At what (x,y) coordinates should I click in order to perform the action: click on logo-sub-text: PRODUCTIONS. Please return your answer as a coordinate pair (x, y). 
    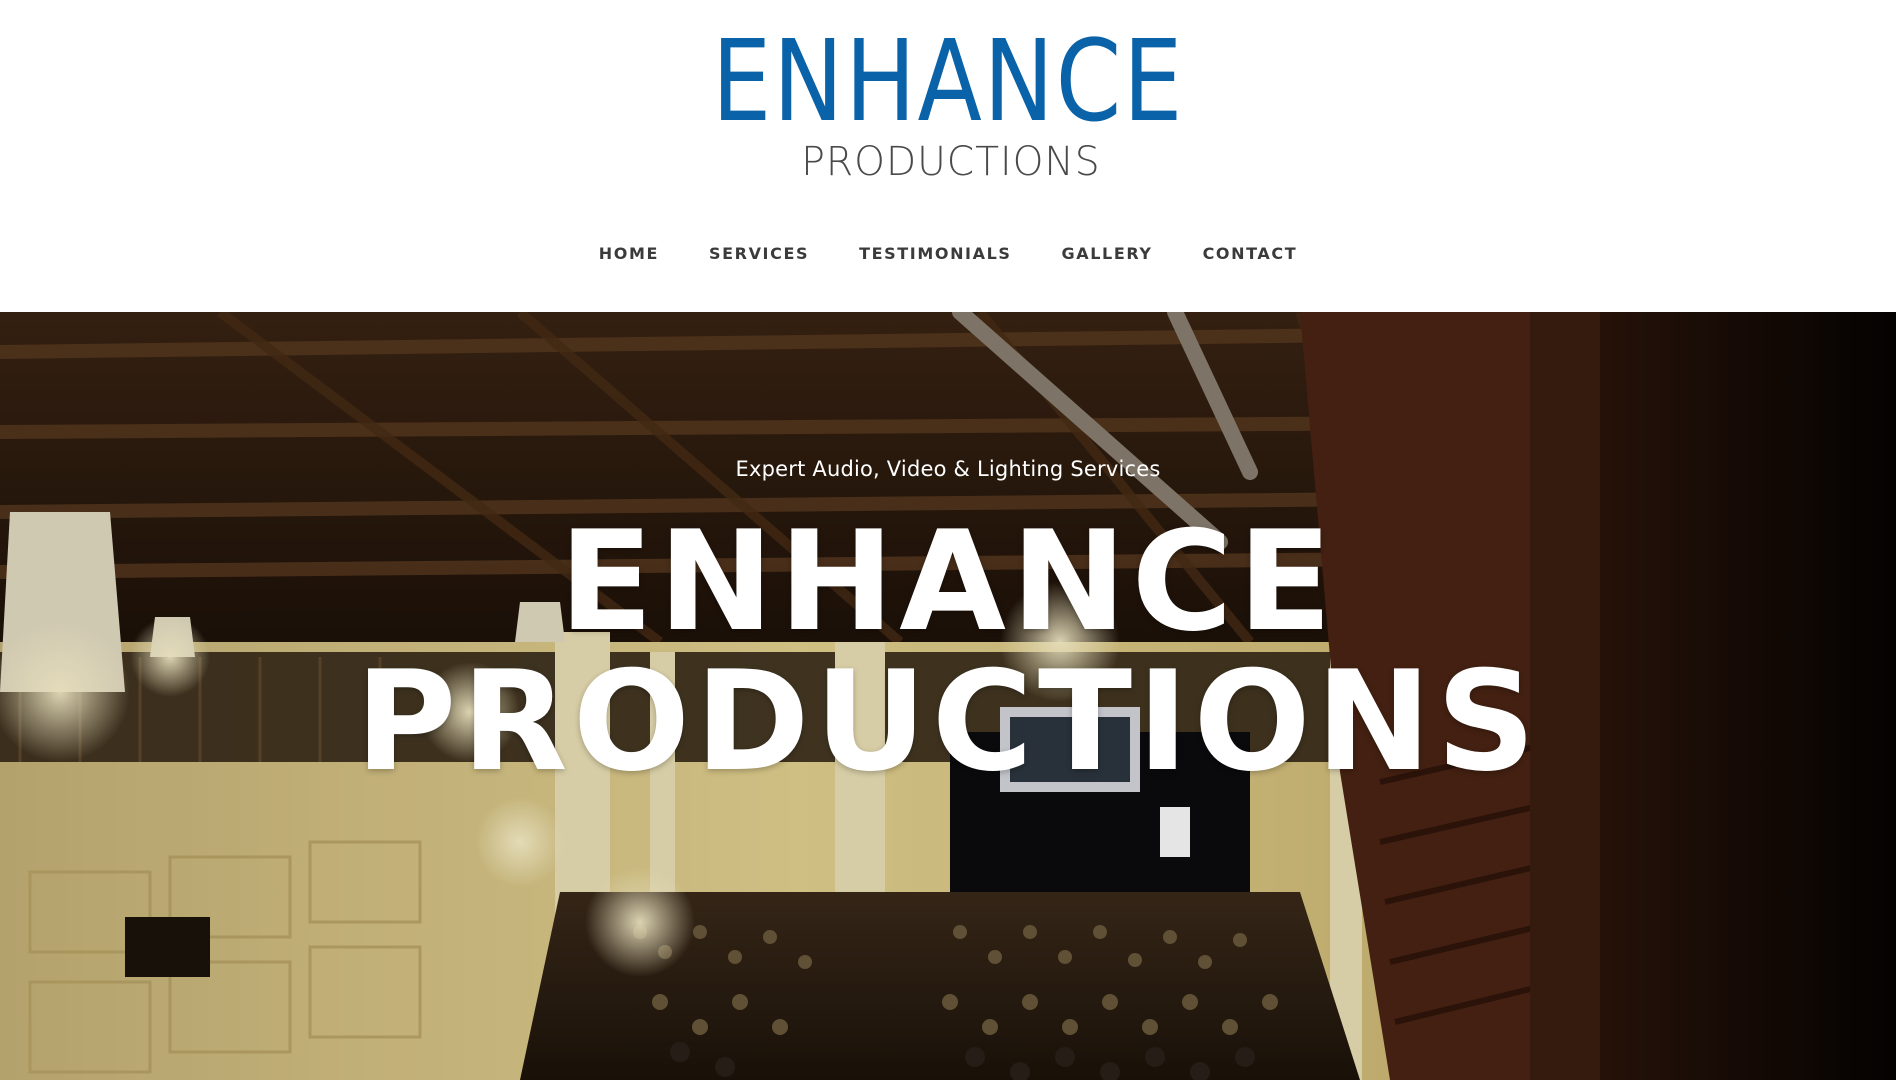
    Looking at the image, I should click on (951, 162).